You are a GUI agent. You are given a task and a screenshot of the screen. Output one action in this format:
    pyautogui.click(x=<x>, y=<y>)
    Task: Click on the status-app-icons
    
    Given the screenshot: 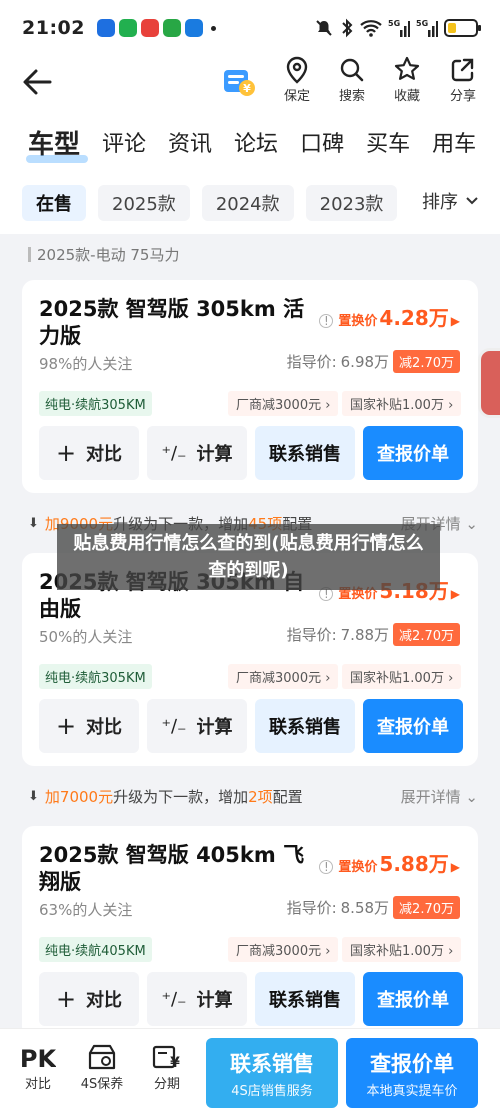 What is the action you would take?
    pyautogui.click(x=156, y=28)
    